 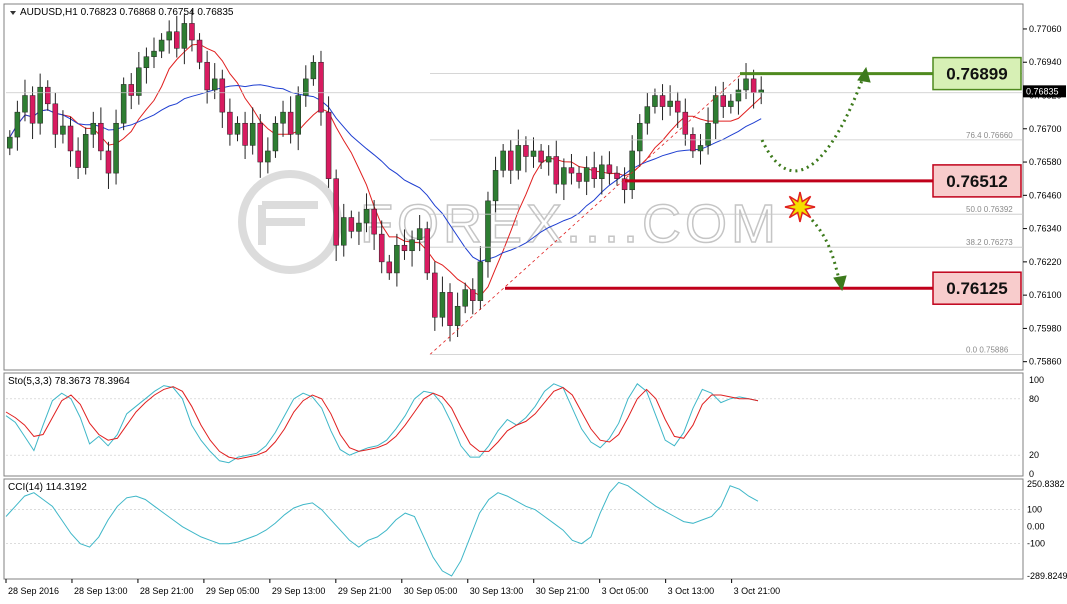 What do you see at coordinates (33, 591) in the screenshot?
I see `time-tick-label: 28 Sep 2016` at bounding box center [33, 591].